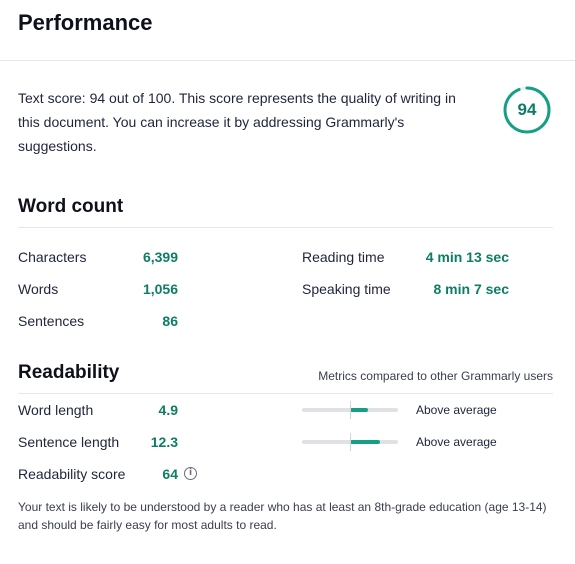 The height and width of the screenshot is (564, 575). I want to click on score-ring: 94, so click(527, 110).